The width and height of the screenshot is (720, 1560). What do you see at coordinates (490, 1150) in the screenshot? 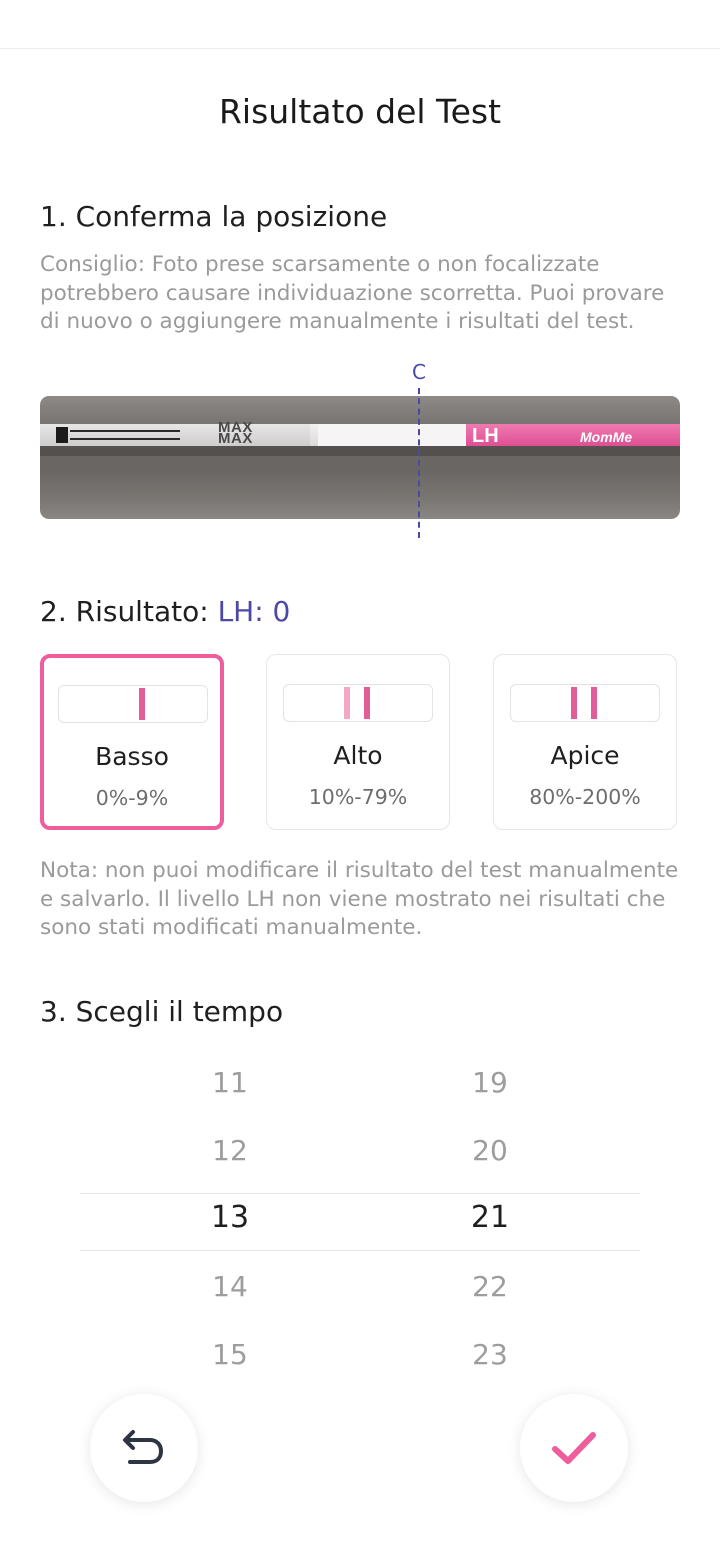
I see `minute-option: 20` at bounding box center [490, 1150].